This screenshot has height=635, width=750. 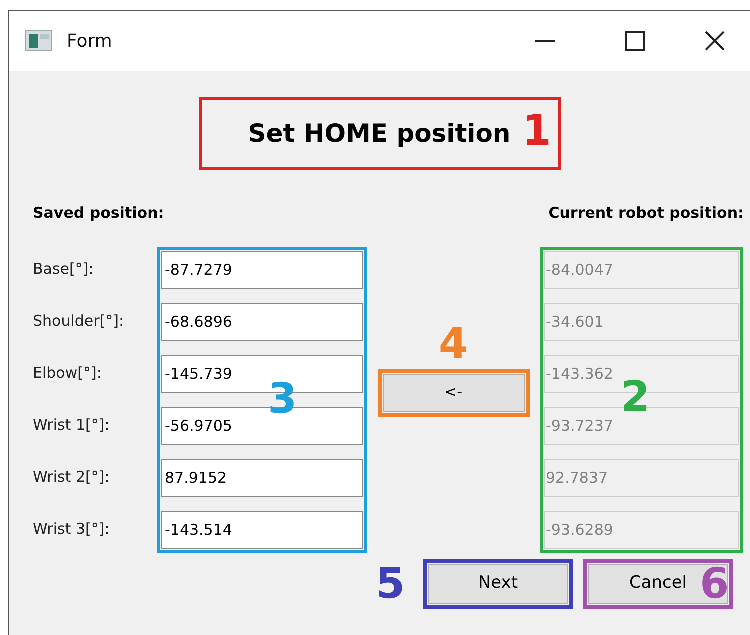 What do you see at coordinates (498, 584) in the screenshot?
I see `dialog-button: Next` at bounding box center [498, 584].